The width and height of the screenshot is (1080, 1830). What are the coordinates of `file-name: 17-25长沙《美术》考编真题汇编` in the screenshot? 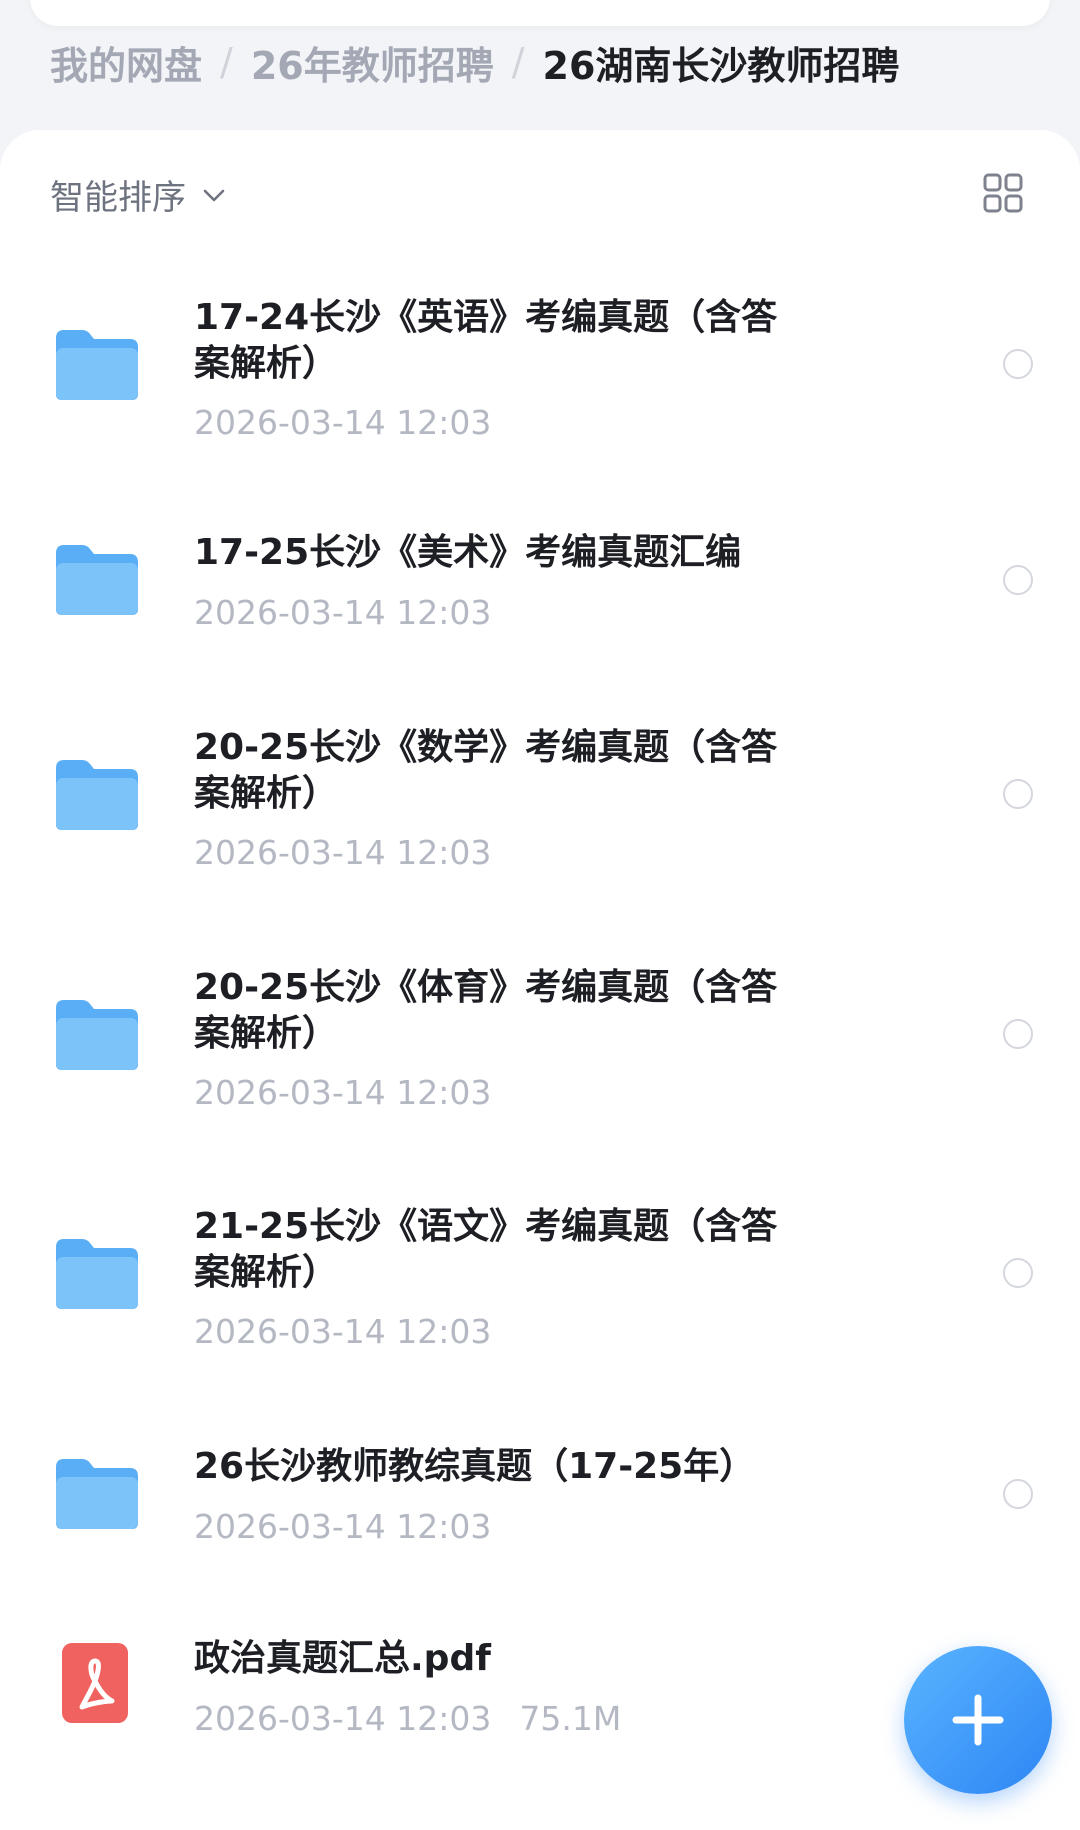 It's located at (468, 552).